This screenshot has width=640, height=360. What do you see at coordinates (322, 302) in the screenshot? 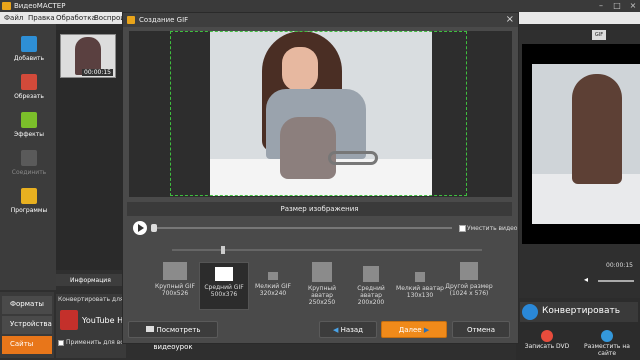
I see `size-option-size: 250x250` at bounding box center [322, 302].